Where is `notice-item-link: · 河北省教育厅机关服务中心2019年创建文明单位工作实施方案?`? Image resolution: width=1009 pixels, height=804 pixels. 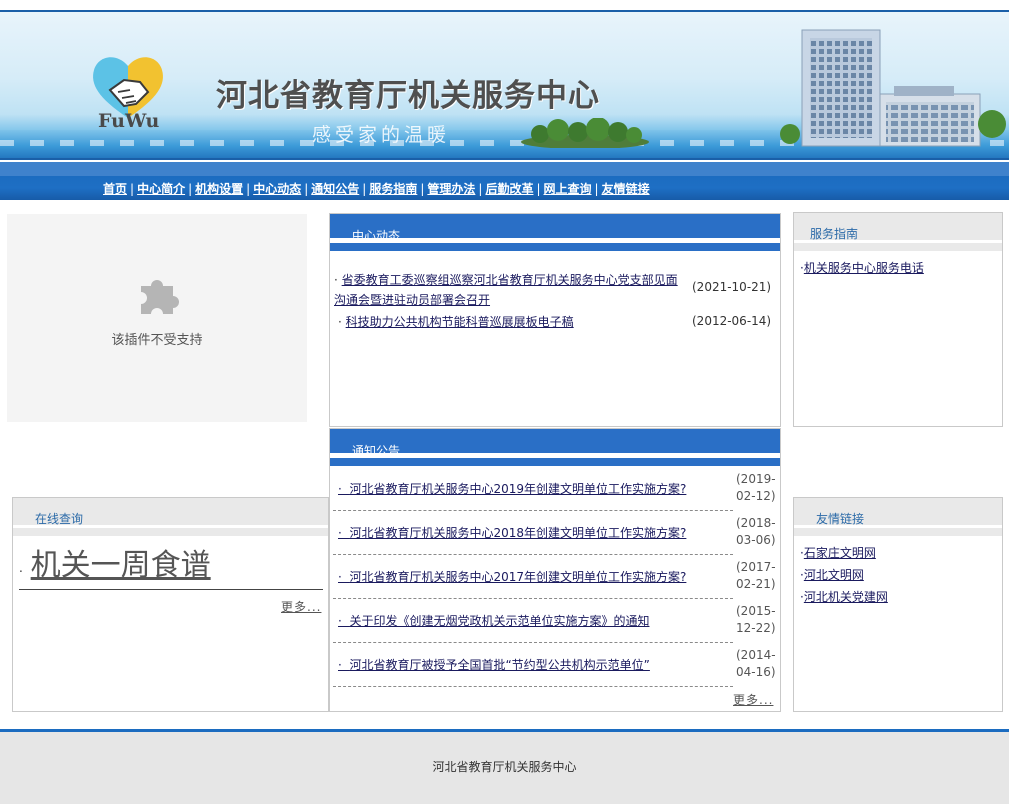
notice-item-link: · 河北省教育厅机关服务中心2019年创建文明单位工作实施方案? is located at coordinates (512, 488).